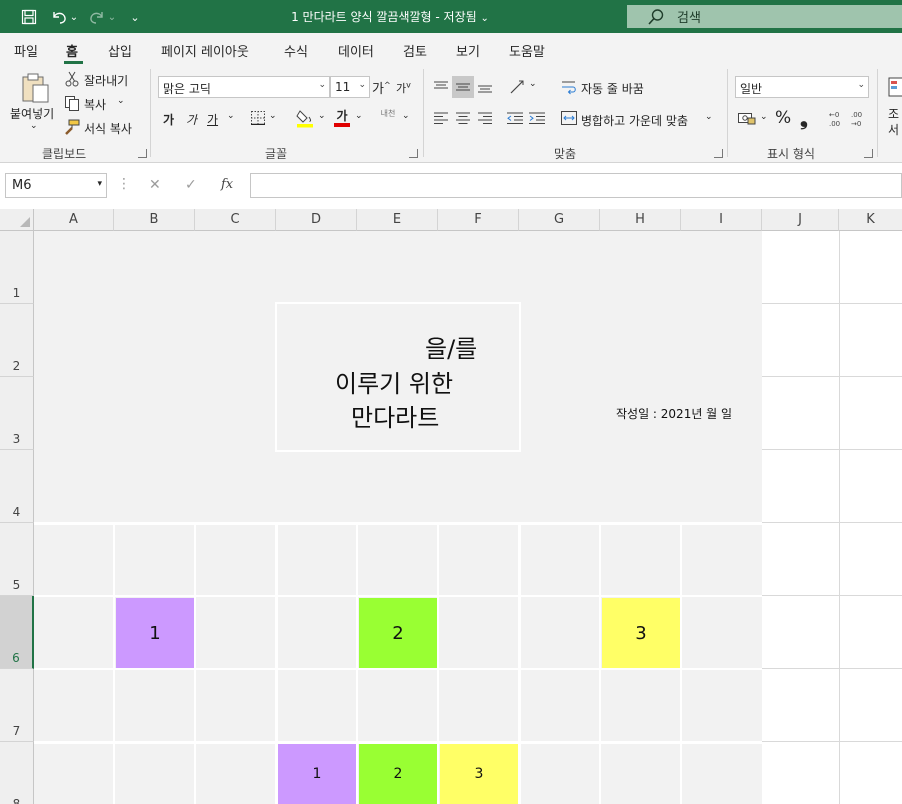 This screenshot has height=804, width=902. What do you see at coordinates (108, 128) in the screenshot?
I see `format-painter-button: 서식 복사` at bounding box center [108, 128].